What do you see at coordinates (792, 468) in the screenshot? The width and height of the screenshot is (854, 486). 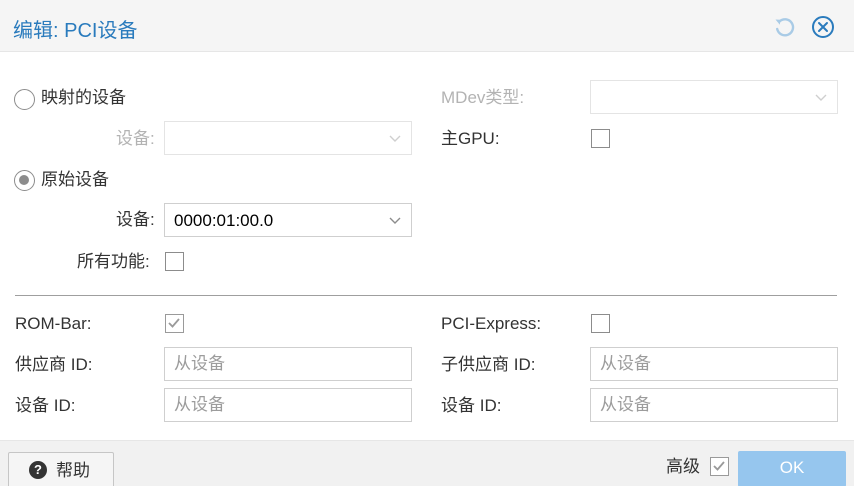 I see `ok-button: OK` at bounding box center [792, 468].